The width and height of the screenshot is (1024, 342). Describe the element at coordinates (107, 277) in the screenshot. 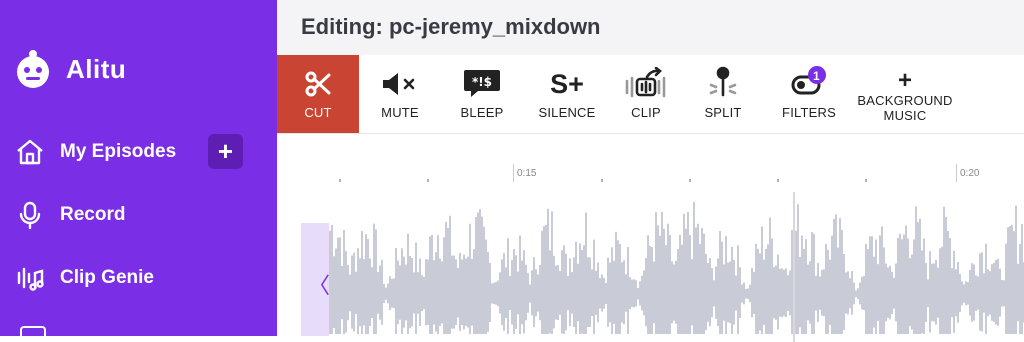

I see `sidebar-item-label: Clip Genie` at that location.